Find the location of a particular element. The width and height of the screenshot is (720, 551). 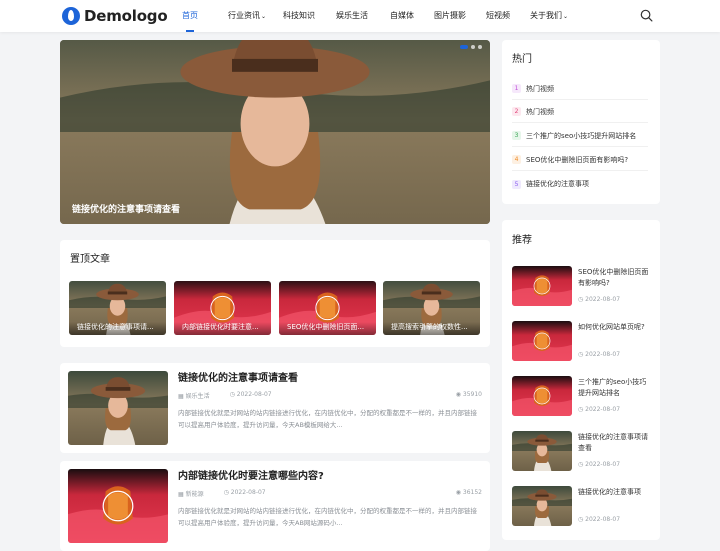

category-icon: ▦ 新能源 is located at coordinates (191, 494).